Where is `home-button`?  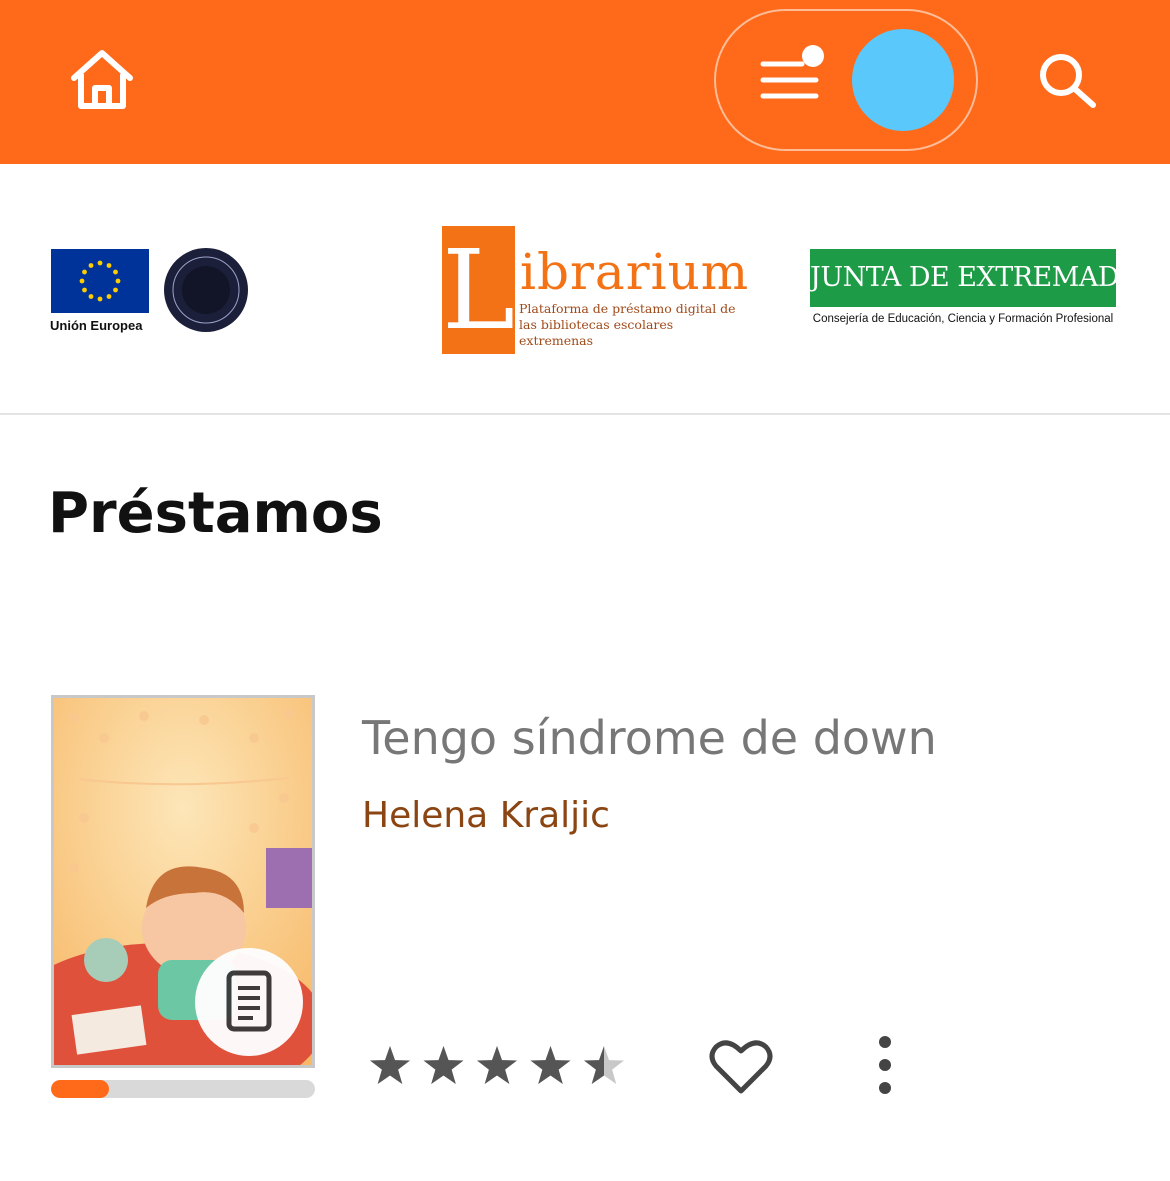
home-button is located at coordinates (102, 80).